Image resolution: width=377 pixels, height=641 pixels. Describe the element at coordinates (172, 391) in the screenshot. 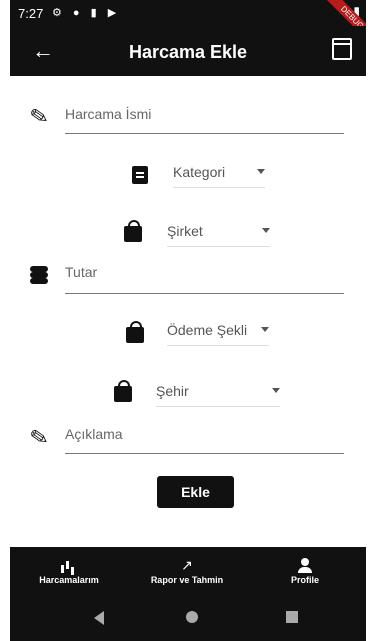

I see `city-value: Şehir` at that location.